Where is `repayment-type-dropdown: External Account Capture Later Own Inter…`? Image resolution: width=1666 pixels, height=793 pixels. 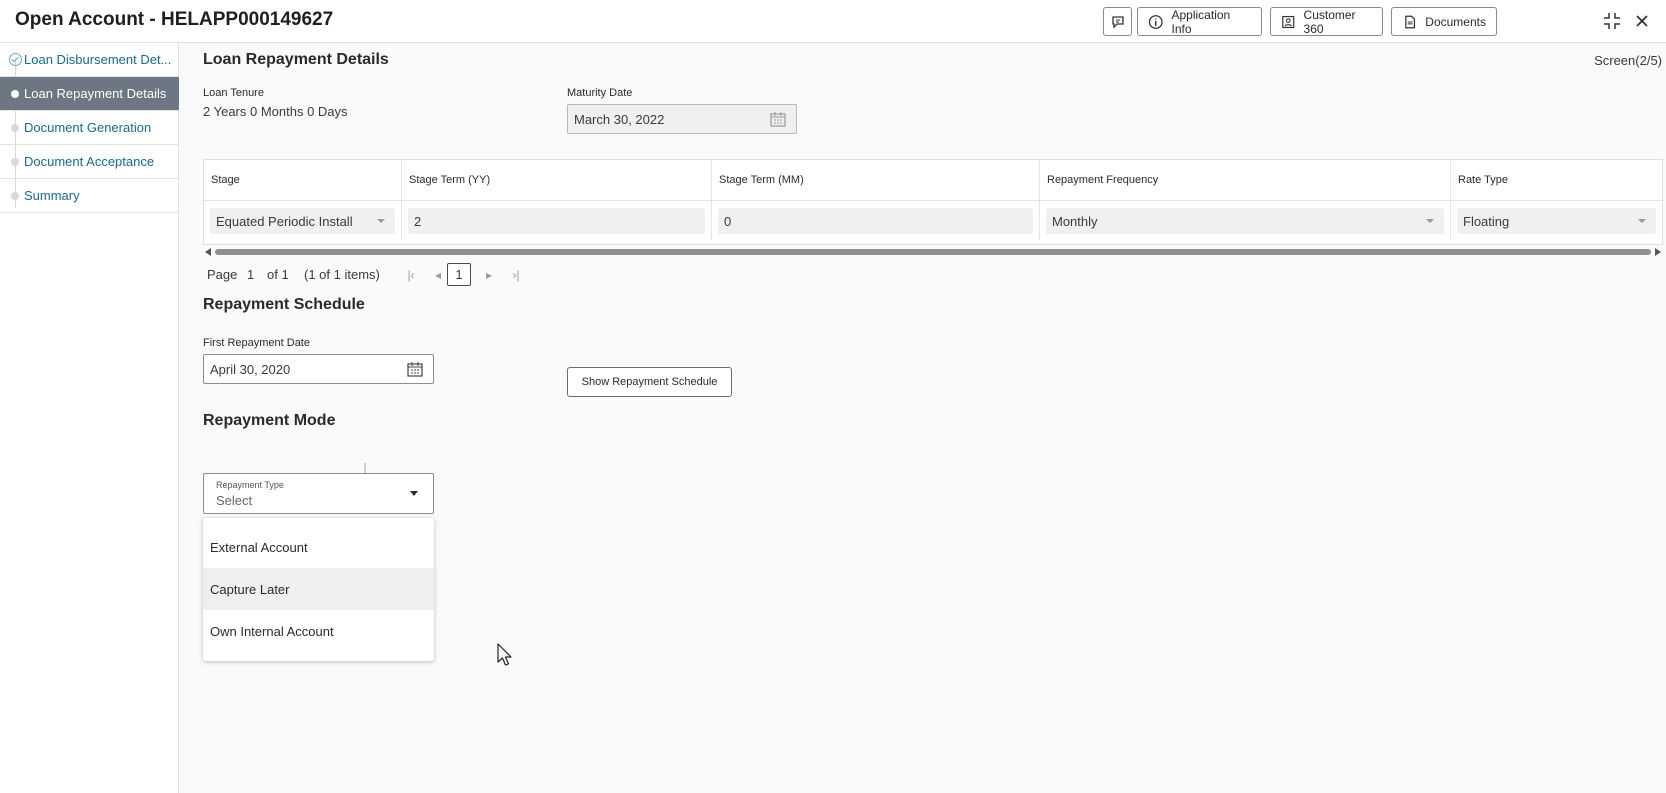 repayment-type-dropdown: External Account Capture Later Own Inter… is located at coordinates (318, 589).